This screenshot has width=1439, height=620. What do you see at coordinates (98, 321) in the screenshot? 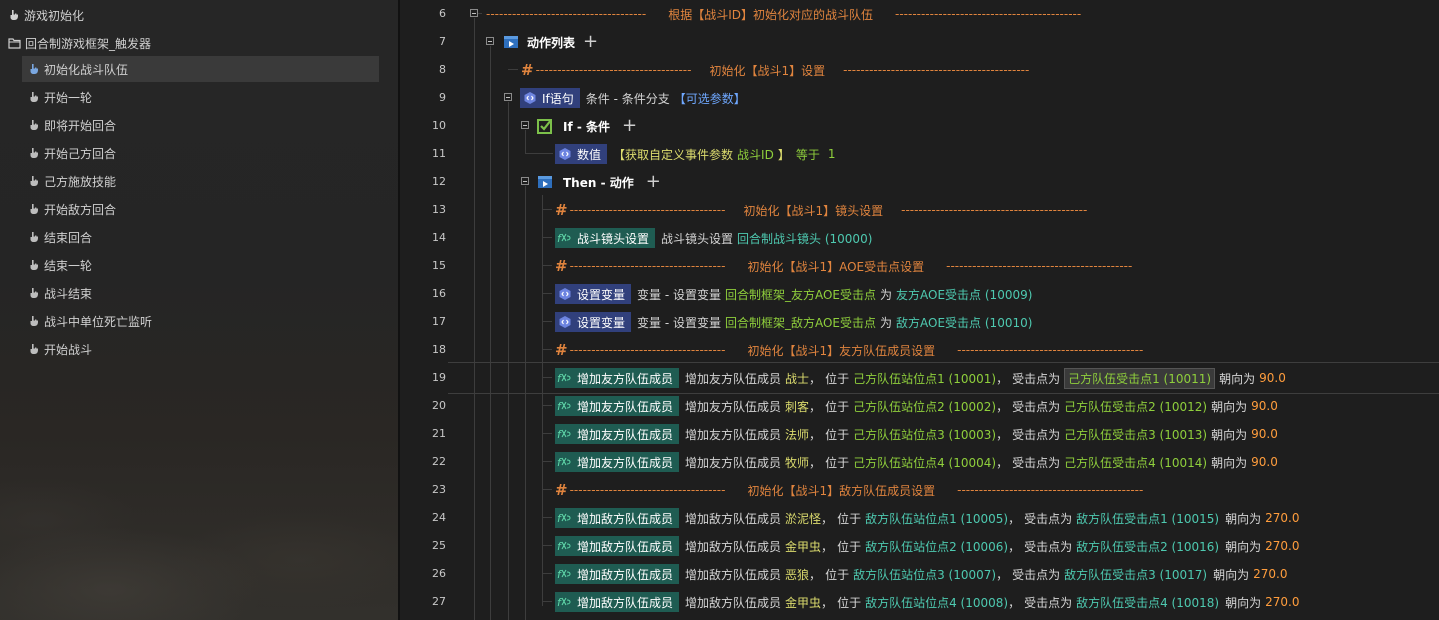
I see `tree-item-label: 战斗中单位死亡监听` at bounding box center [98, 321].